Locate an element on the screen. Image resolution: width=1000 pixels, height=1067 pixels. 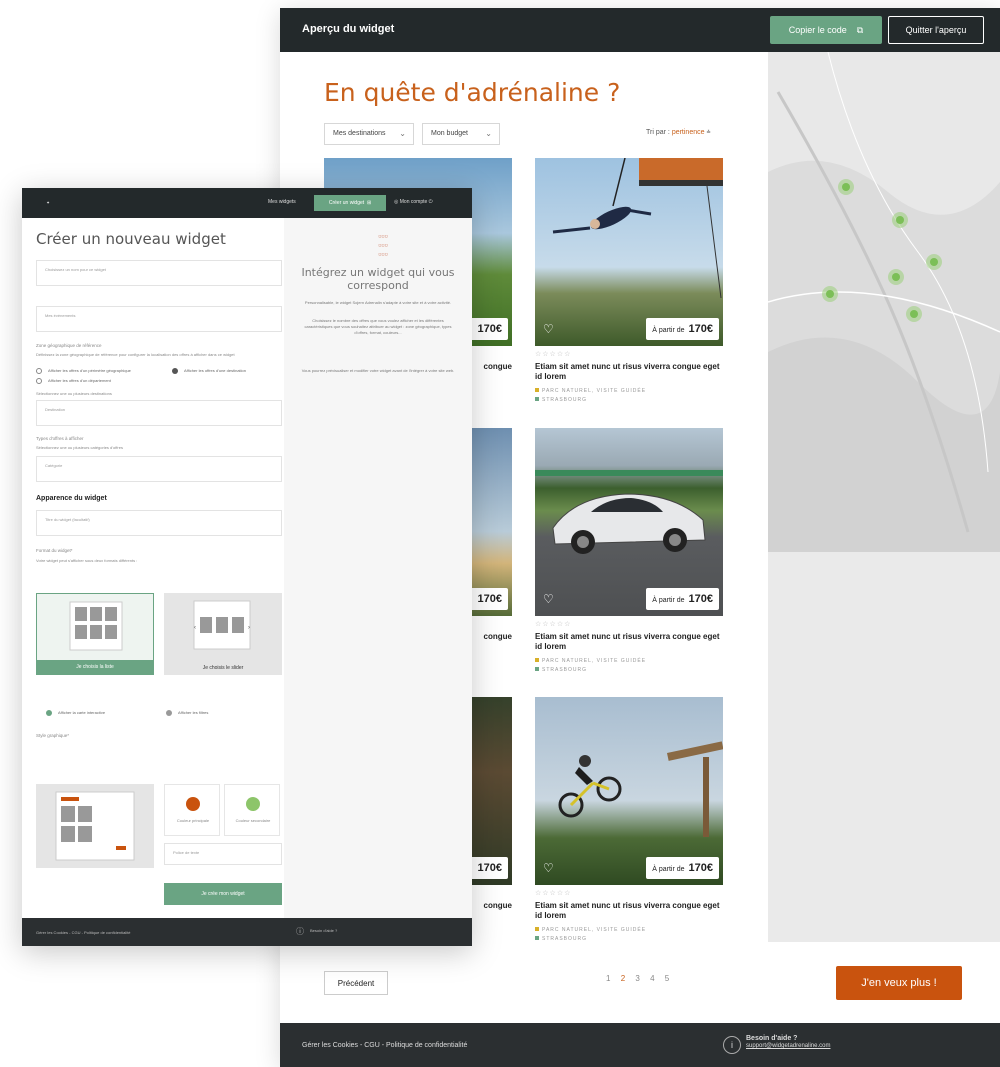
graphic-section-label: Style graphique* is located at coordinates (53, 735).